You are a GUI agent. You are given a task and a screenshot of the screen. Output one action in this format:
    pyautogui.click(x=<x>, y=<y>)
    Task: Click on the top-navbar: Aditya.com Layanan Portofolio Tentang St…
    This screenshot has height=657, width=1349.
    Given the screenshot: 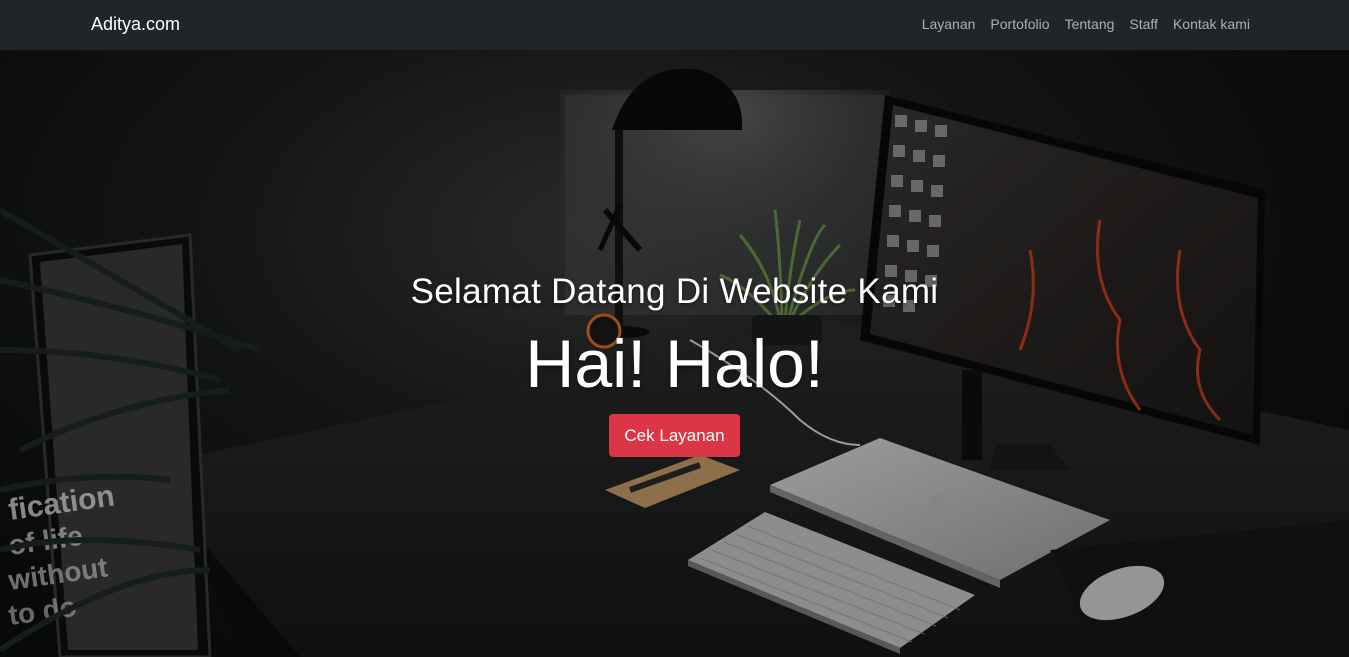 What is the action you would take?
    pyautogui.click(x=674, y=25)
    